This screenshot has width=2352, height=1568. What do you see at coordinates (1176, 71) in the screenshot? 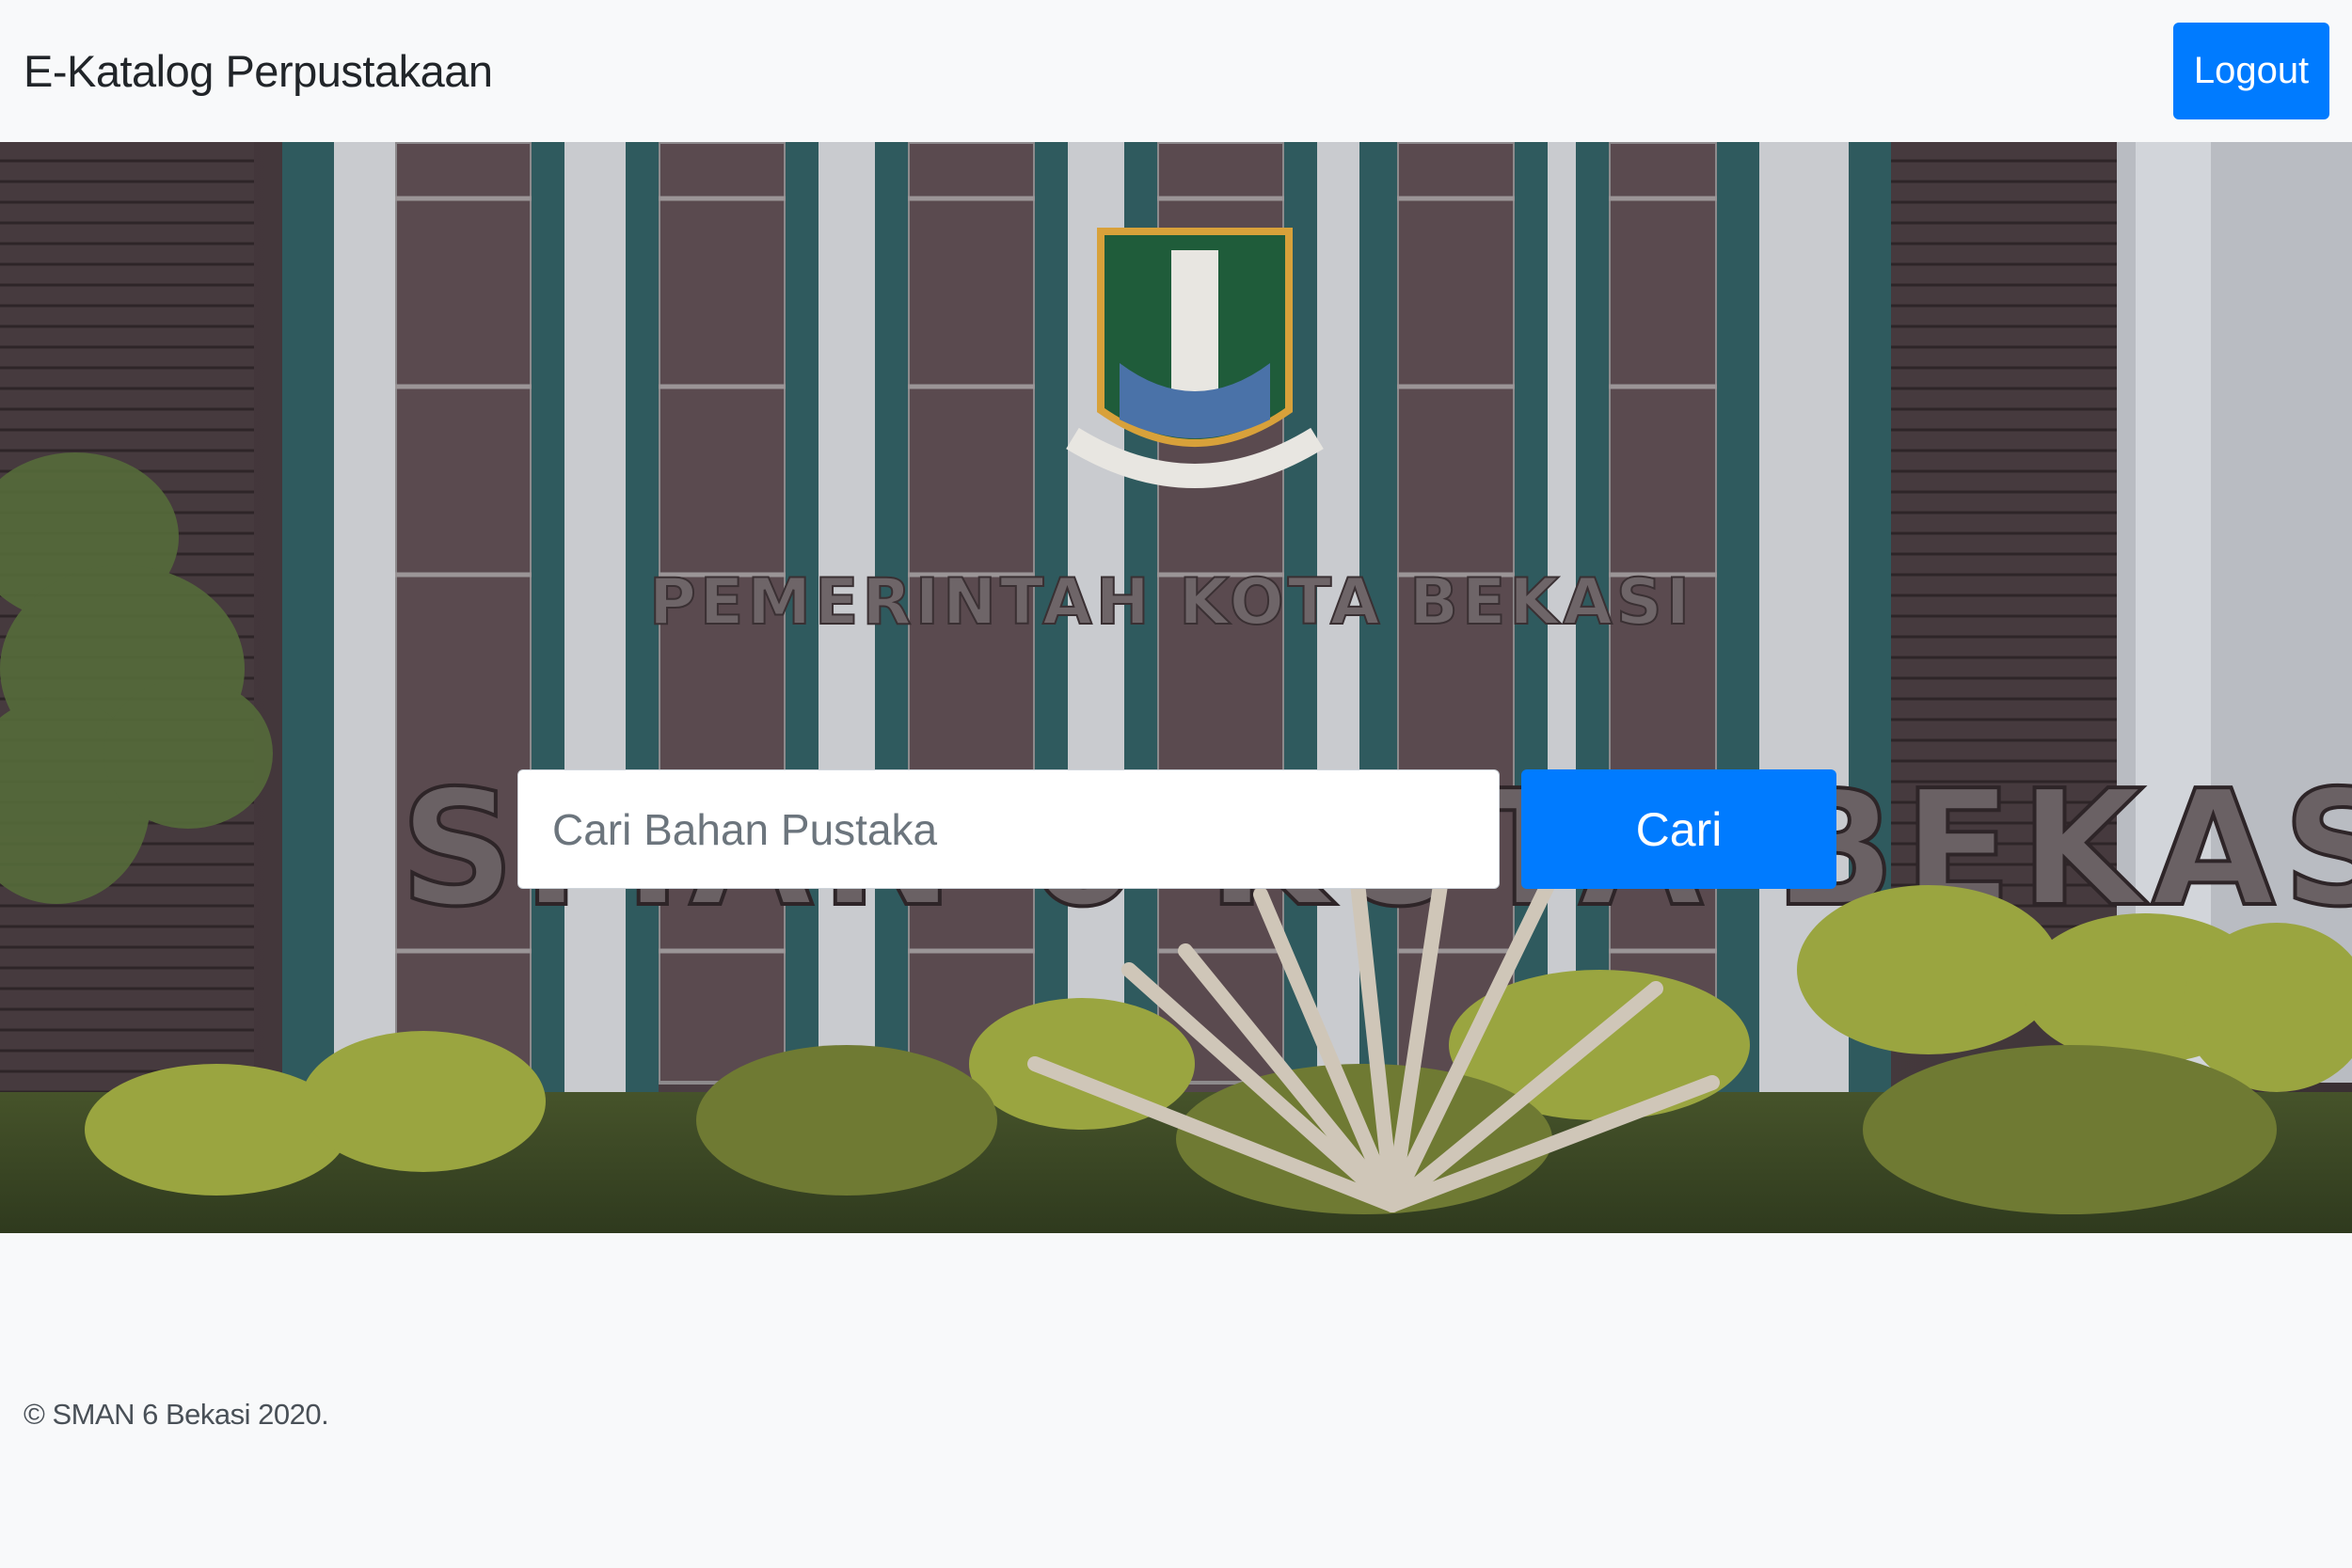
I see `navbar: E-Katalog Perpustakaan Logout` at bounding box center [1176, 71].